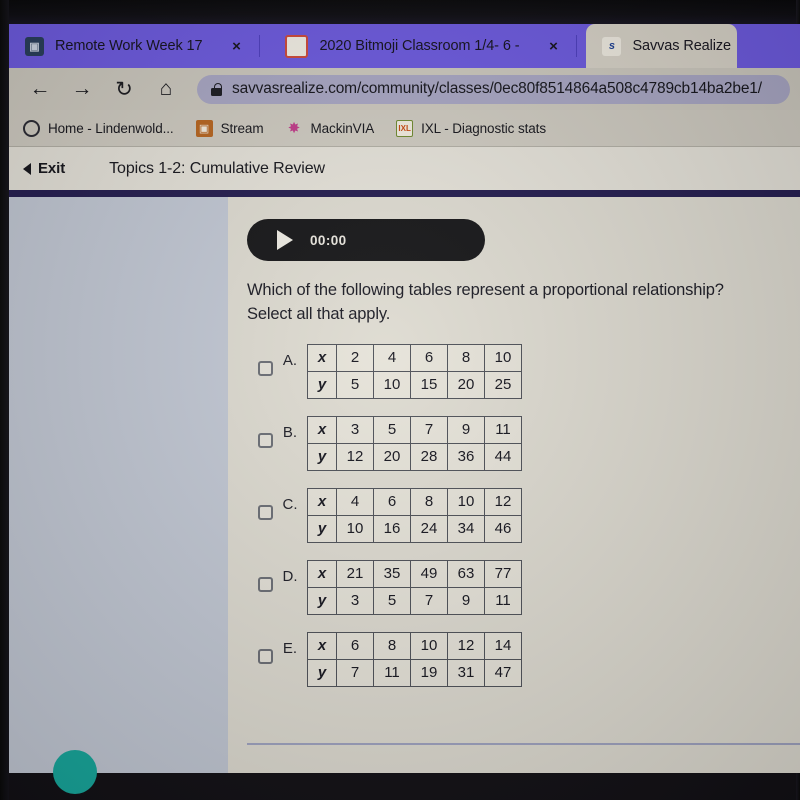 The width and height of the screenshot is (800, 800). Describe the element at coordinates (355, 672) in the screenshot. I see `cell-y-0: 7` at that location.